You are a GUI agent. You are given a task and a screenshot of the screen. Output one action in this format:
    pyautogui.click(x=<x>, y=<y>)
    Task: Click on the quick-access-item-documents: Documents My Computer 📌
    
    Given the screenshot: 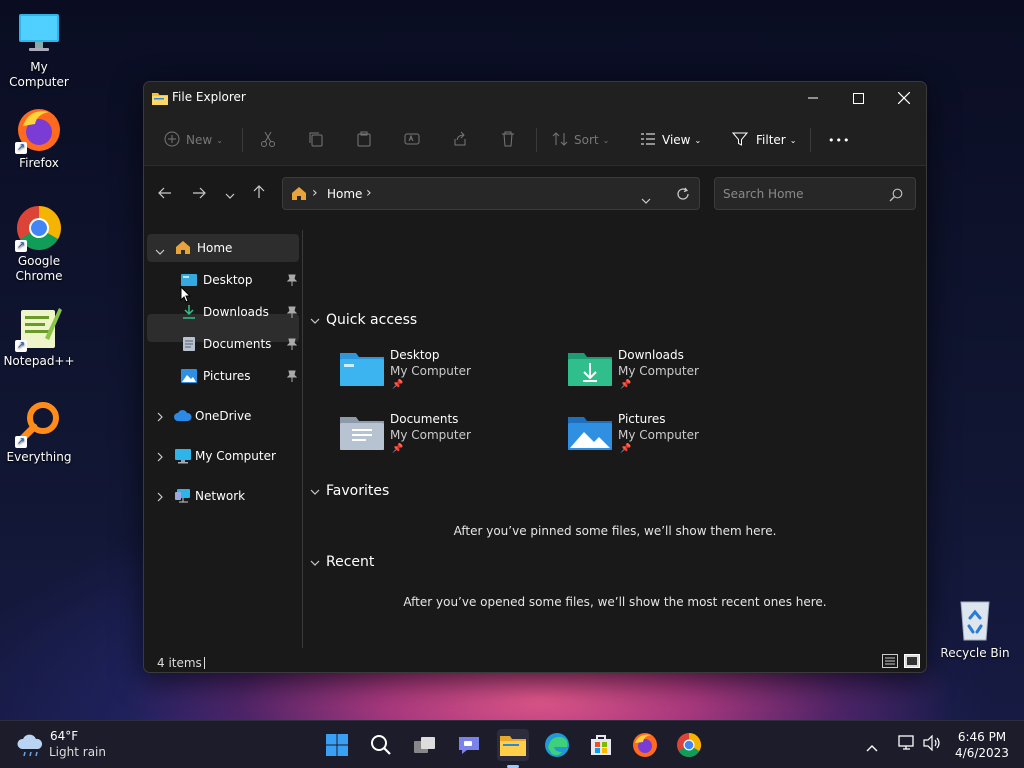 What is the action you would take?
    pyautogui.click(x=450, y=438)
    